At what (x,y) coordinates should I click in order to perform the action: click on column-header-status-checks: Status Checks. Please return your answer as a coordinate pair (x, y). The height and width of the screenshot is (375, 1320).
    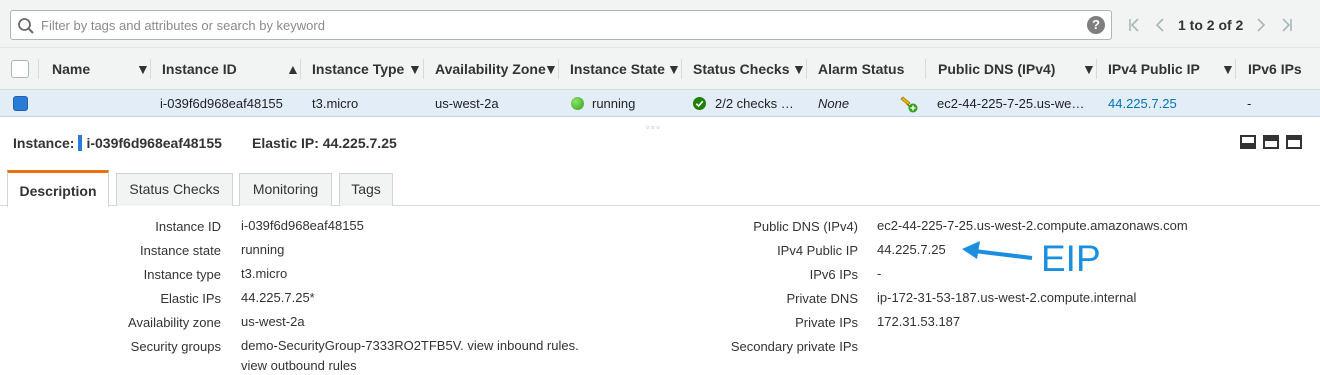
    Looking at the image, I should click on (741, 69).